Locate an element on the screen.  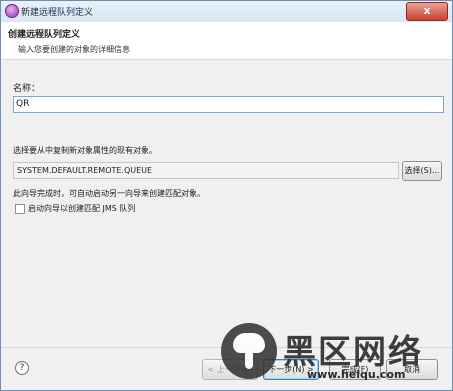
page-description: 输入您要创建的对象的详细信息 is located at coordinates (74, 49).